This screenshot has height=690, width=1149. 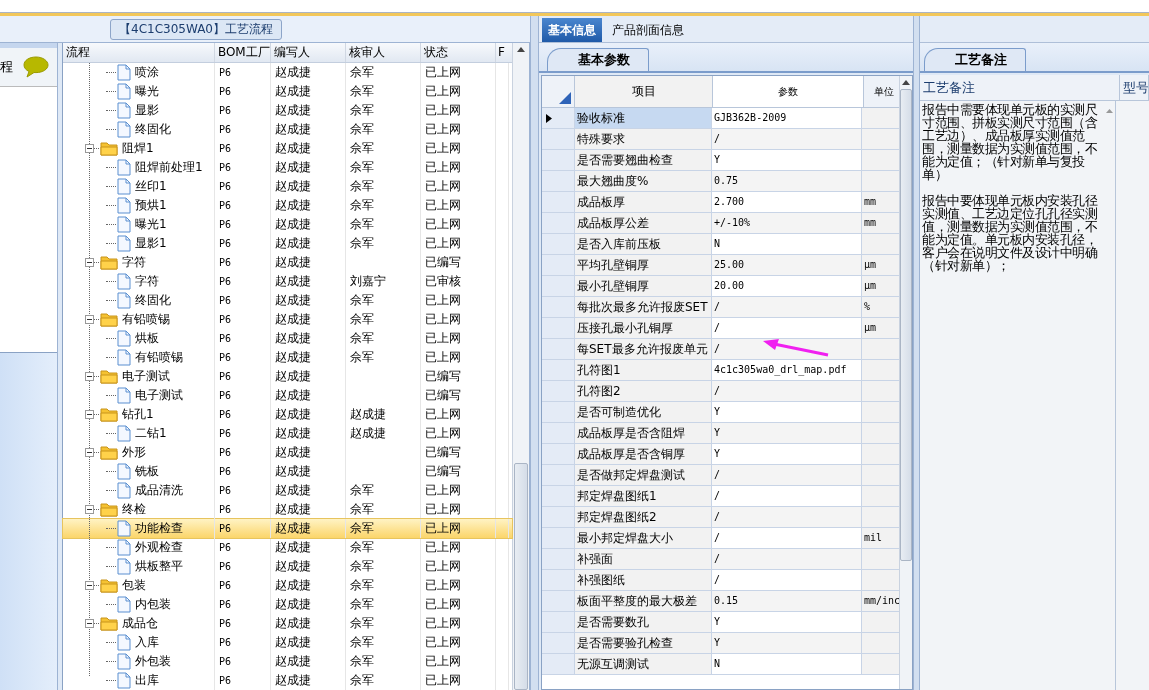 I want to click on table-row: 是否可制造优化 Y, so click(x=720, y=412).